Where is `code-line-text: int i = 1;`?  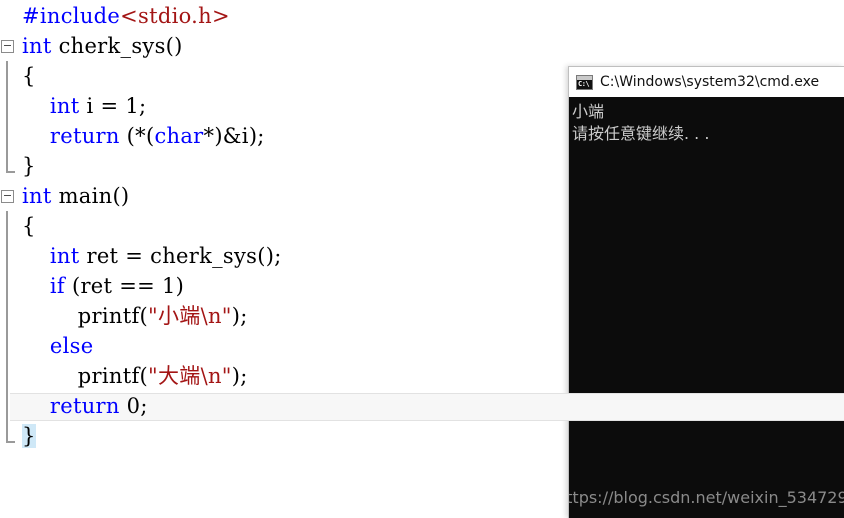
code-line-text: int i = 1; is located at coordinates (73, 106).